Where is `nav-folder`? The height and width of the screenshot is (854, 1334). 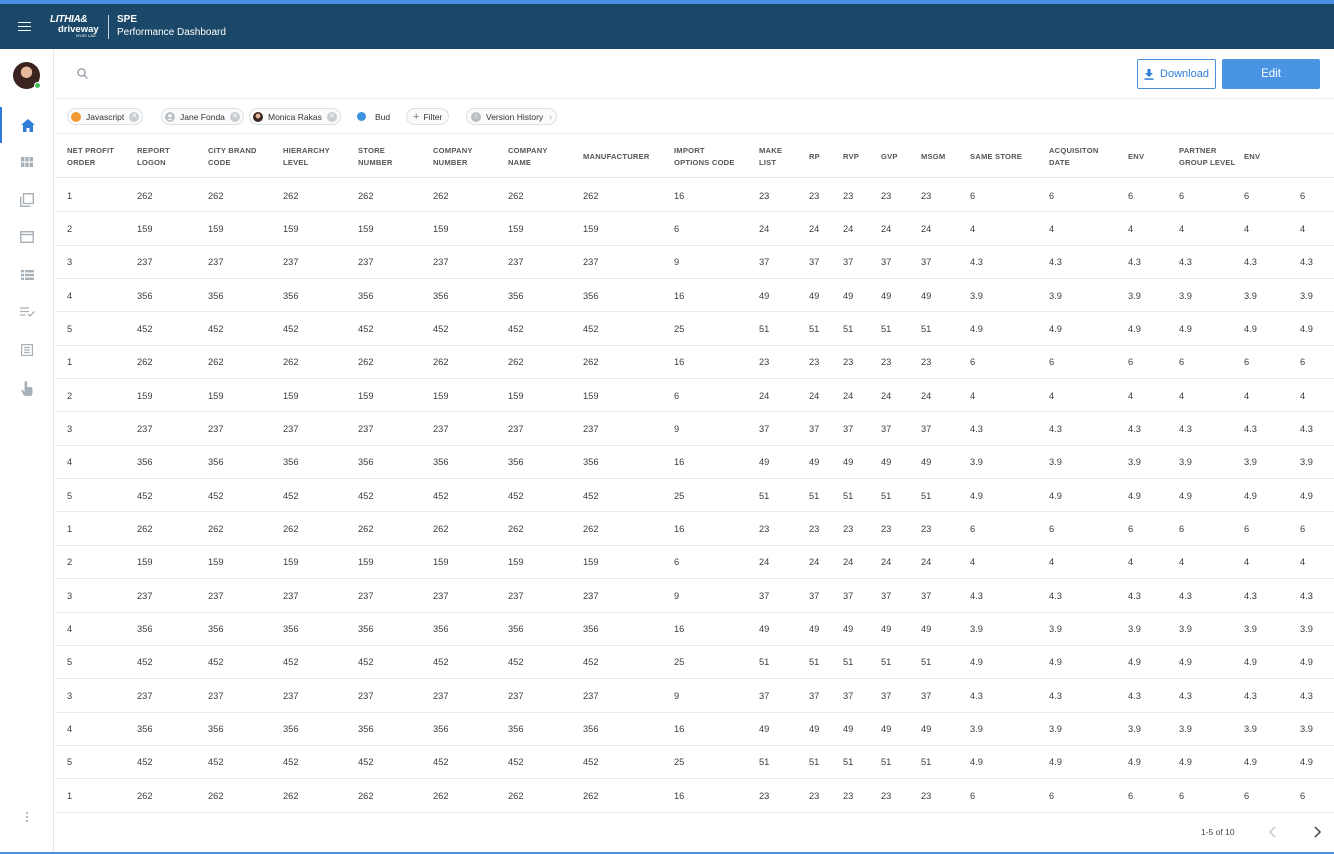 nav-folder is located at coordinates (27, 237).